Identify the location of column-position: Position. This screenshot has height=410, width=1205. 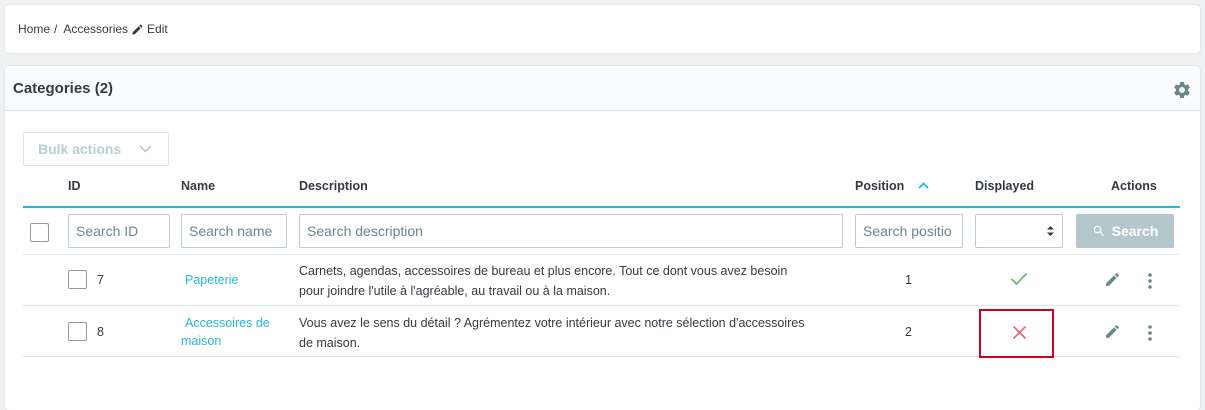
(879, 186).